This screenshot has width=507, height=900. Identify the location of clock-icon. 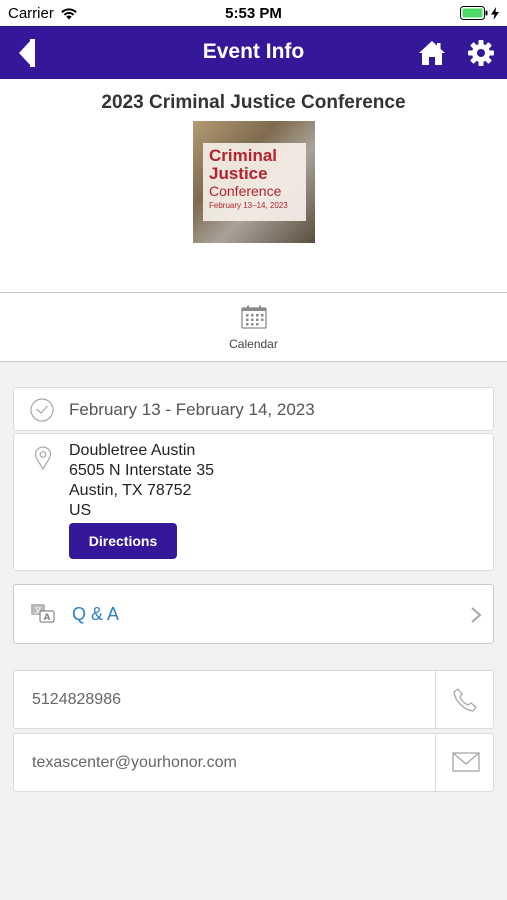
(42, 410).